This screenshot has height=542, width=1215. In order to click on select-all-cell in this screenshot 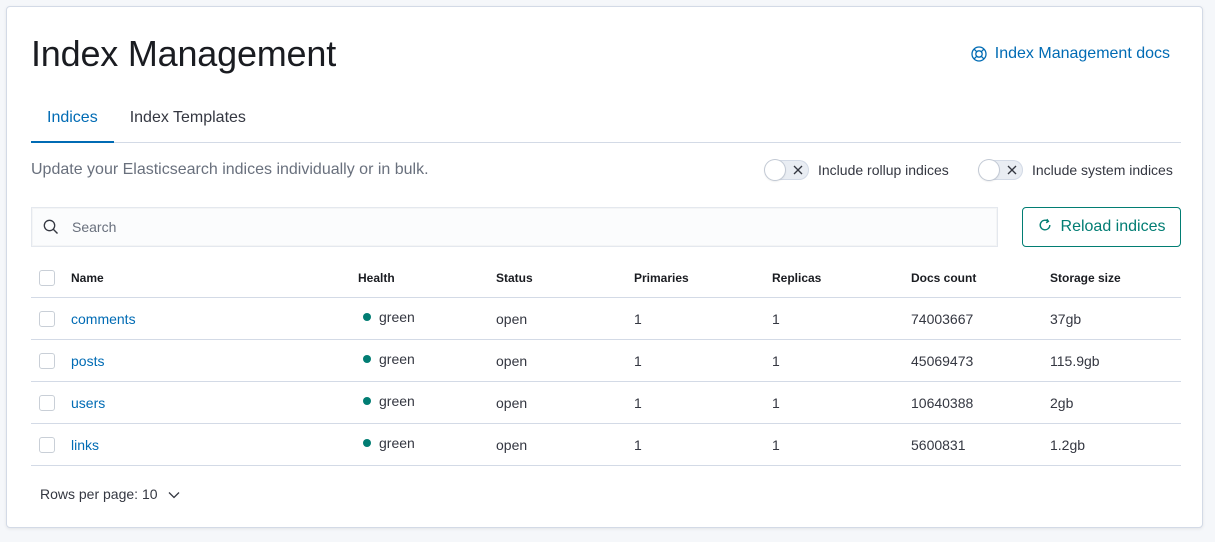, I will do `click(51, 278)`.